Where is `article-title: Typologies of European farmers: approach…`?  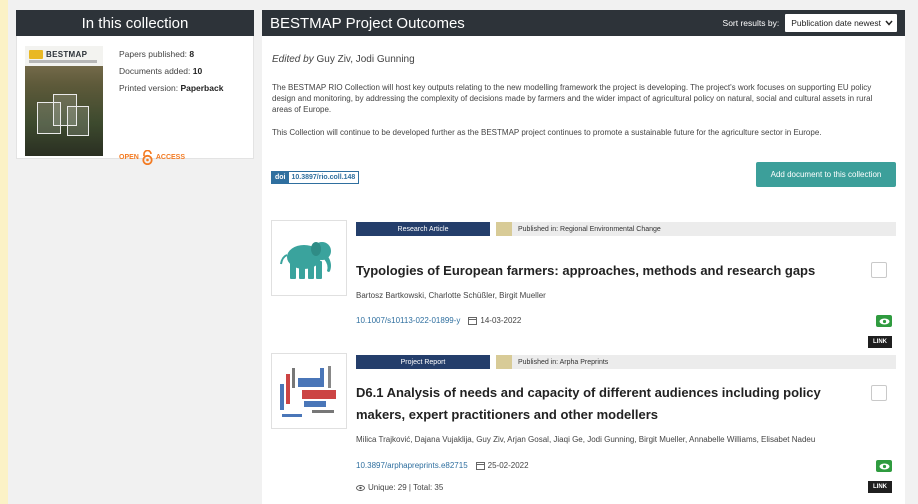 article-title: Typologies of European farmers: approach… is located at coordinates (606, 271).